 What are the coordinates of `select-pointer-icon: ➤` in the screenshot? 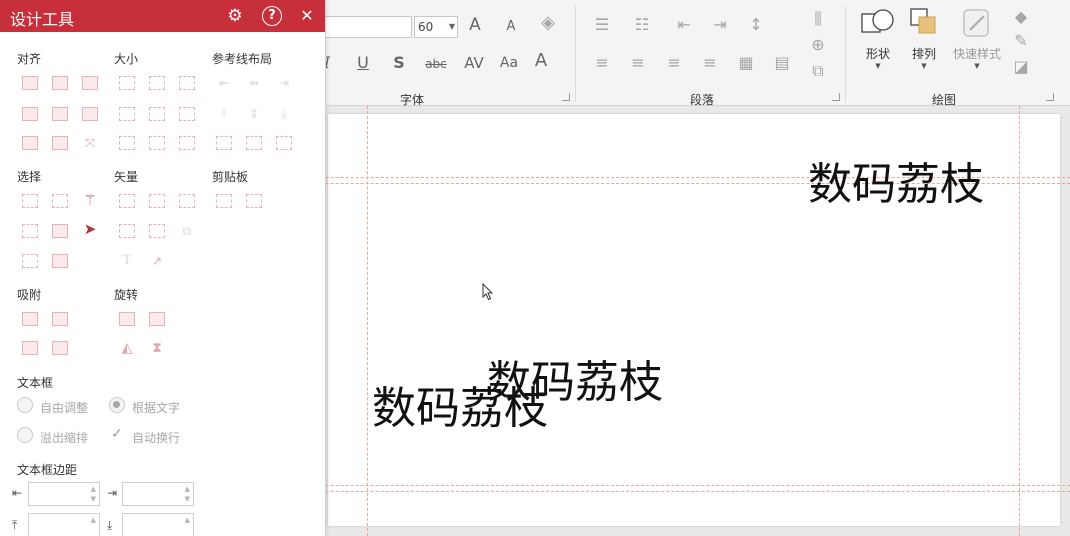 It's located at (90, 229).